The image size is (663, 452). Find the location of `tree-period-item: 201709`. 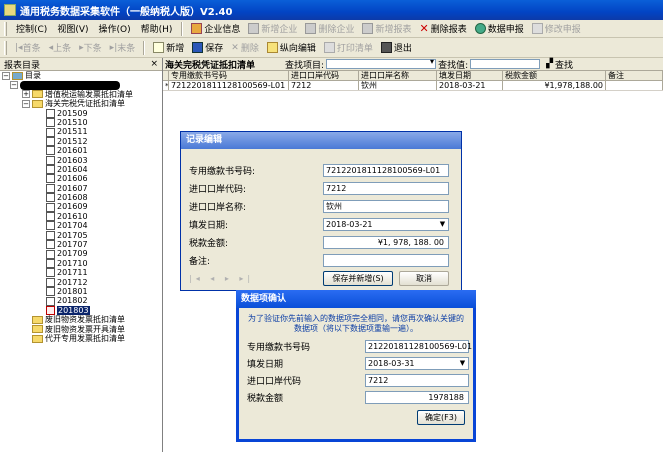

tree-period-item: 201709 is located at coordinates (82, 254).